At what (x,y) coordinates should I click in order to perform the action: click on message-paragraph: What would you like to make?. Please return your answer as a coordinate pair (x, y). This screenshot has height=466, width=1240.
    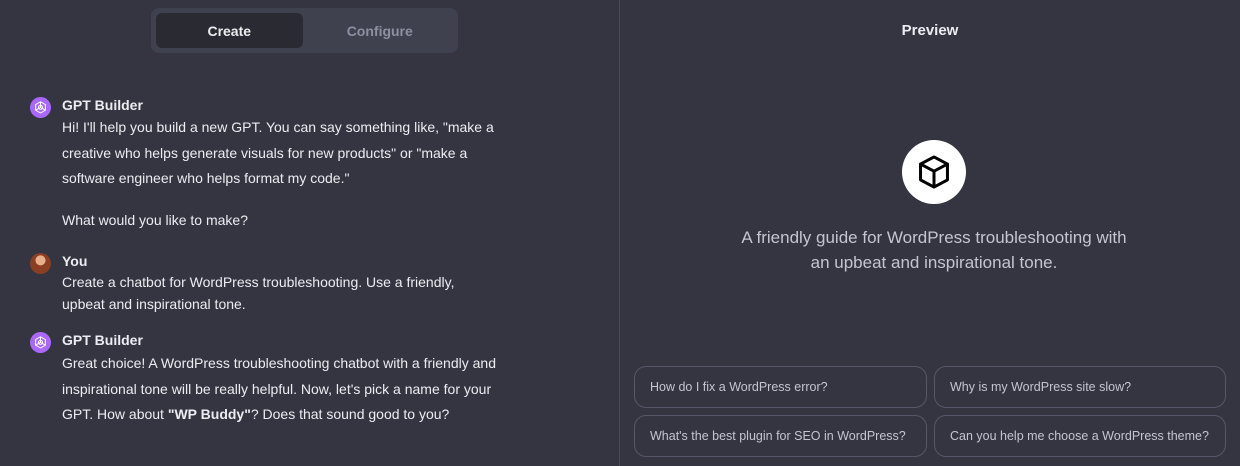
    Looking at the image, I should click on (155, 219).